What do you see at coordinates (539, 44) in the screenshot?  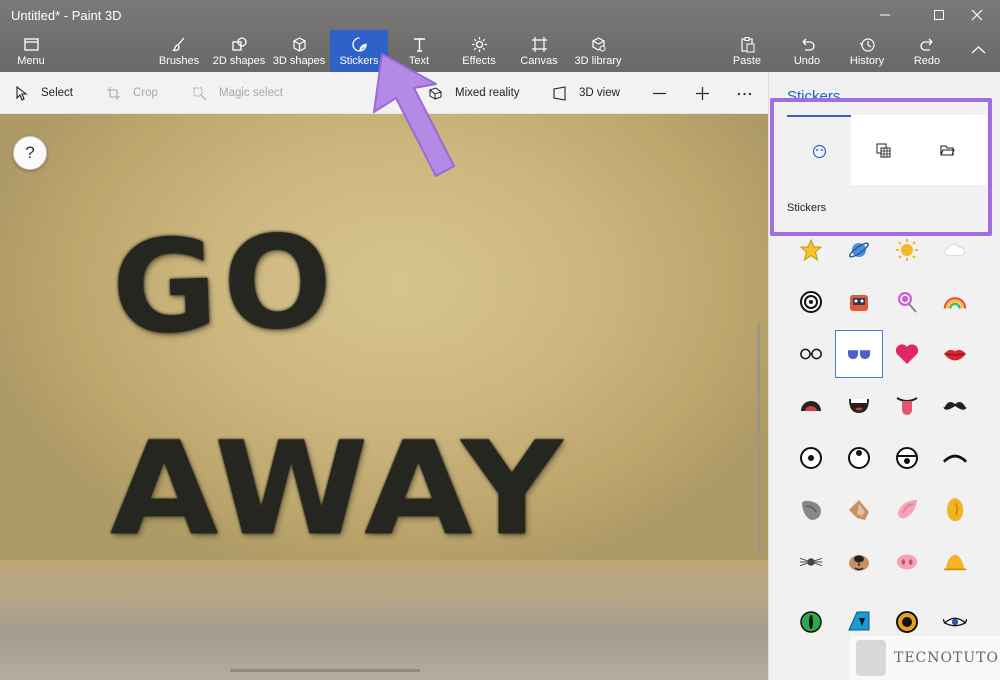 I see `canvas-icon` at bounding box center [539, 44].